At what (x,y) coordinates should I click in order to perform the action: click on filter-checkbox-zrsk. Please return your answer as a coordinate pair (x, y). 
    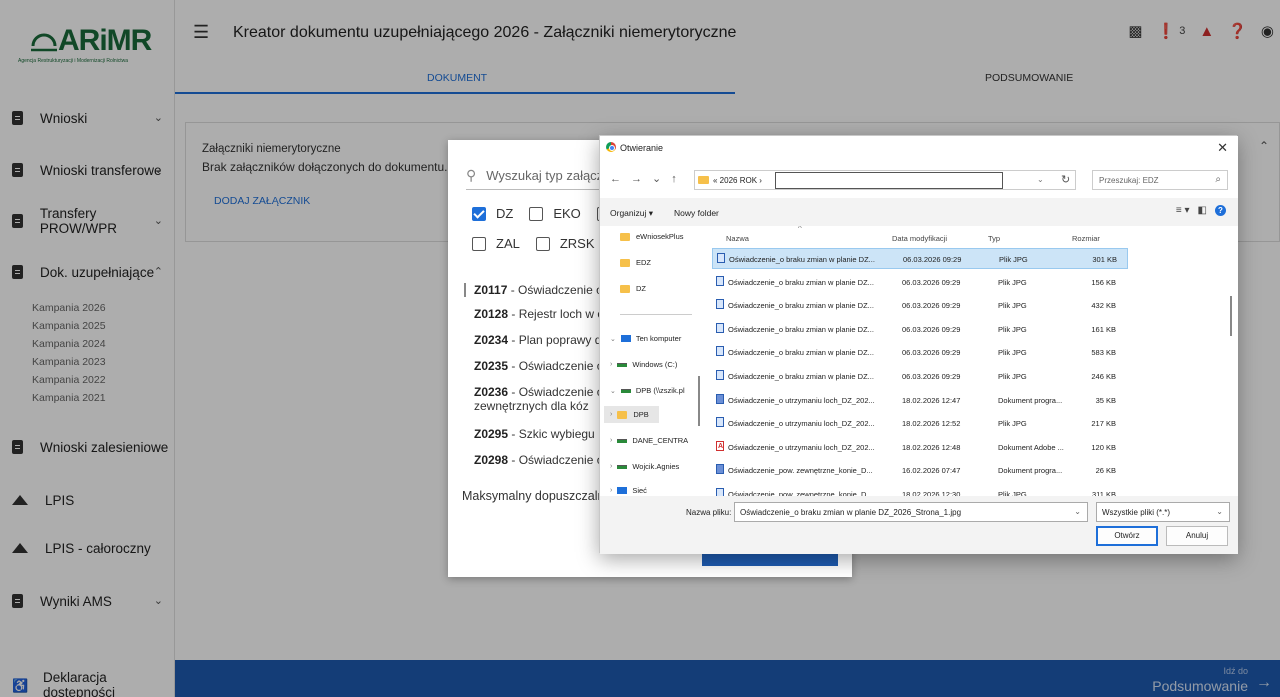
    Looking at the image, I should click on (542, 243).